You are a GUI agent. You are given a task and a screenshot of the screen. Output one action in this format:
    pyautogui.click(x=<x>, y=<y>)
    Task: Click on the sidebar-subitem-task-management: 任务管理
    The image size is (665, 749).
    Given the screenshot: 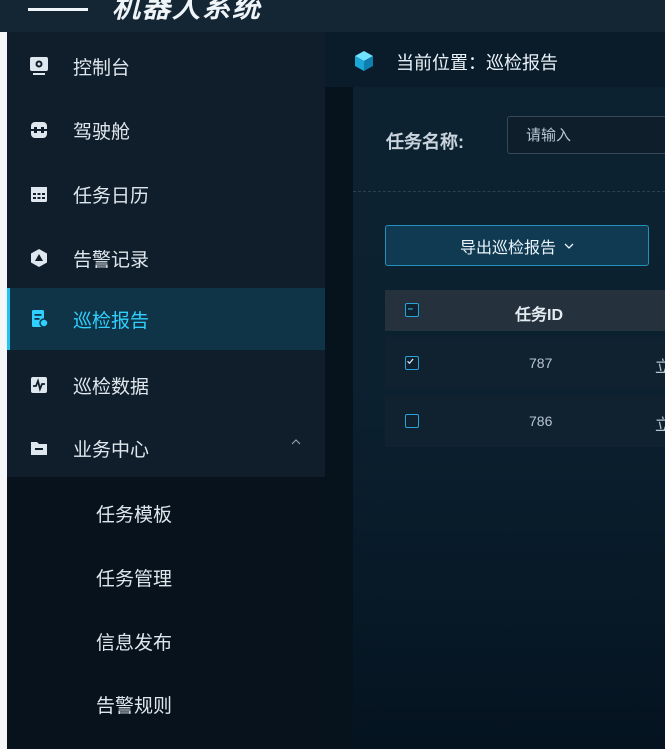 What is the action you would take?
    pyautogui.click(x=166, y=576)
    